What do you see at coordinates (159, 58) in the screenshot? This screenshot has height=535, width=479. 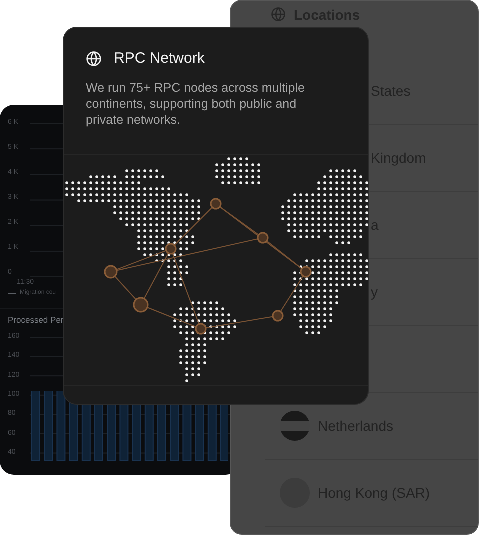 I see `card-title: RPC Network` at bounding box center [159, 58].